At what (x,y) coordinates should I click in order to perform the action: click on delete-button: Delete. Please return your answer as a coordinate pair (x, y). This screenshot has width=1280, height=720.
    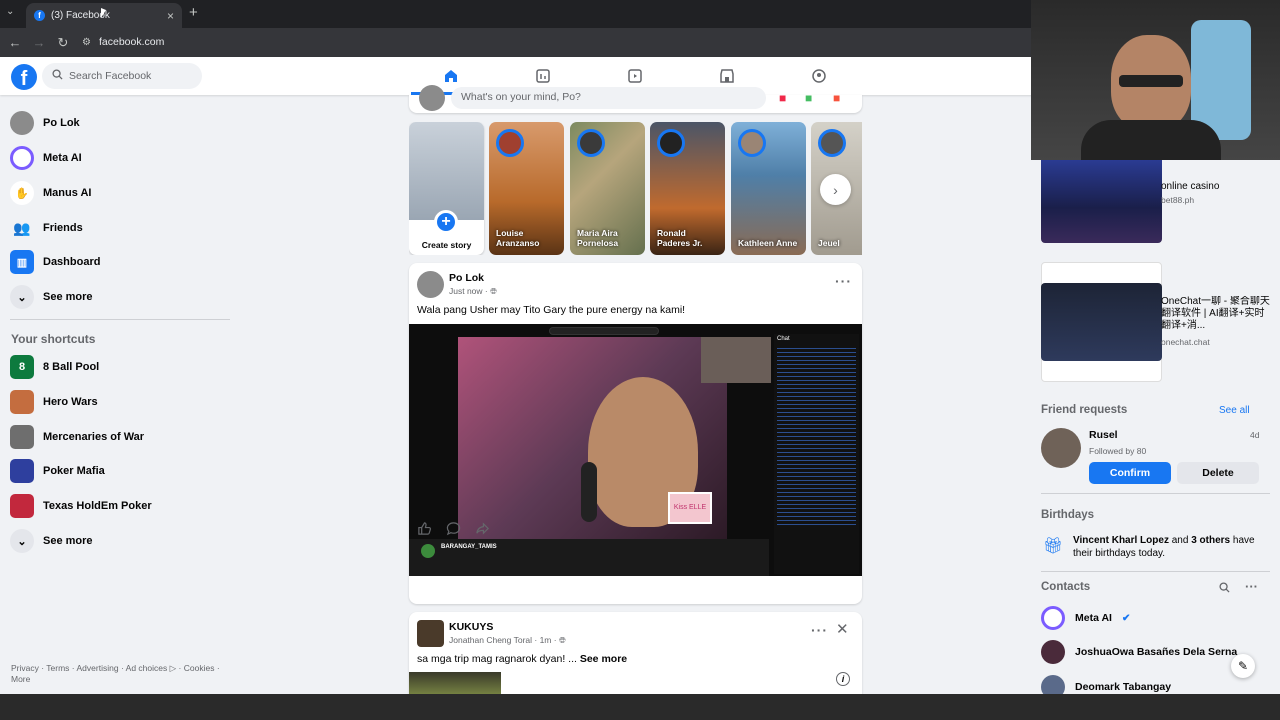
    Looking at the image, I should click on (1218, 473).